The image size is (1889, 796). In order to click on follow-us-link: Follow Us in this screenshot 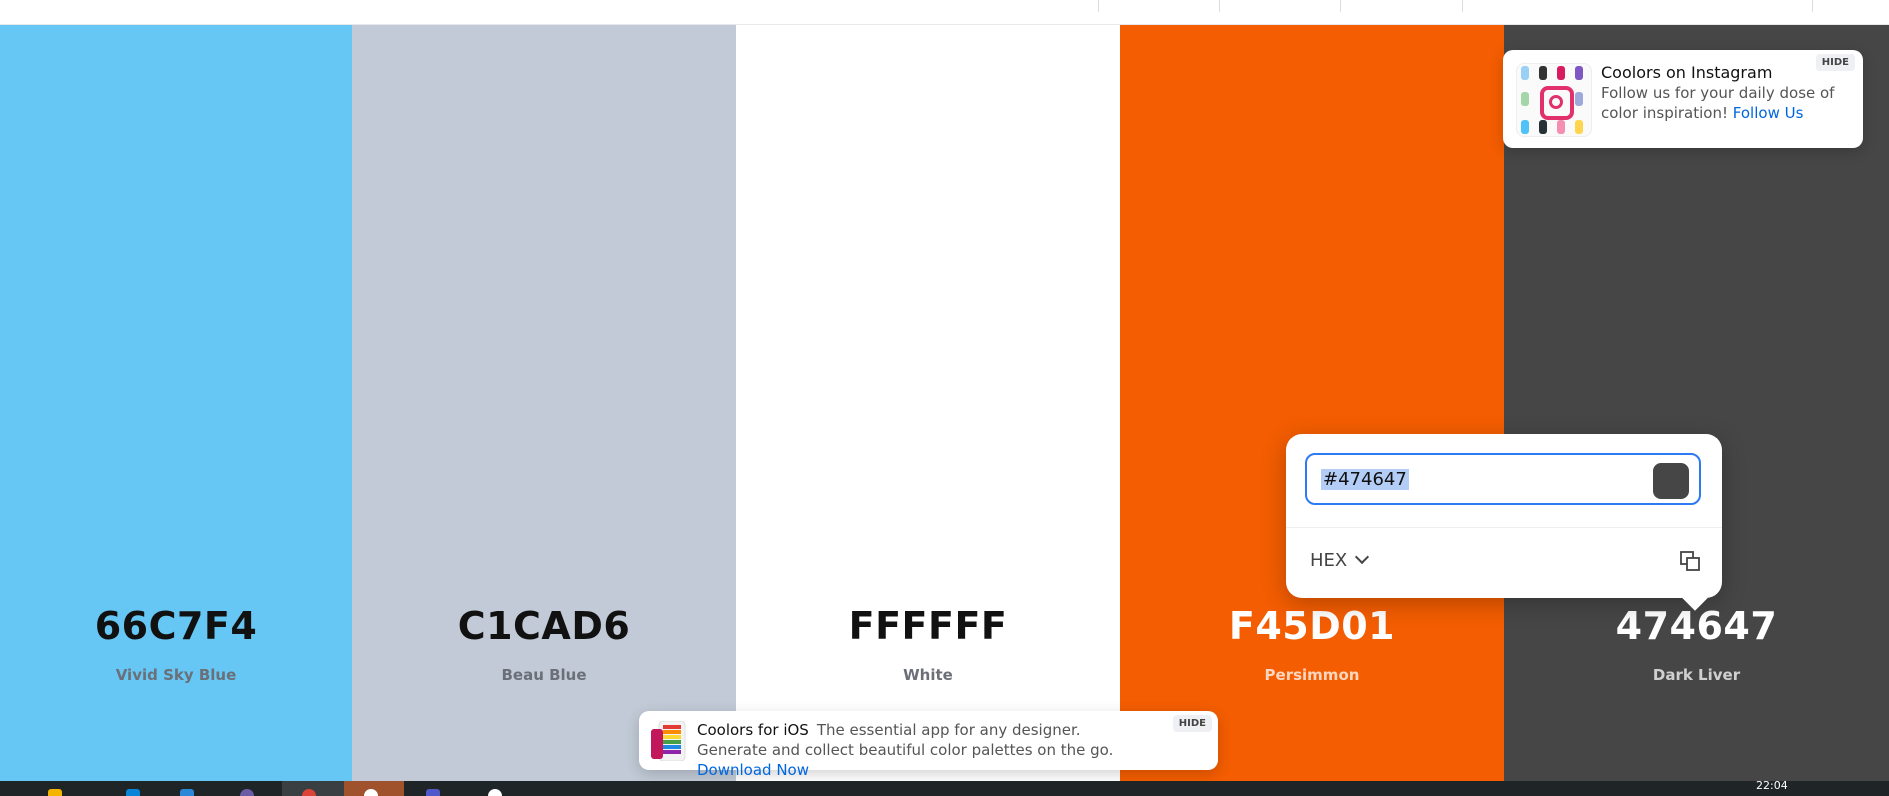, I will do `click(1768, 113)`.